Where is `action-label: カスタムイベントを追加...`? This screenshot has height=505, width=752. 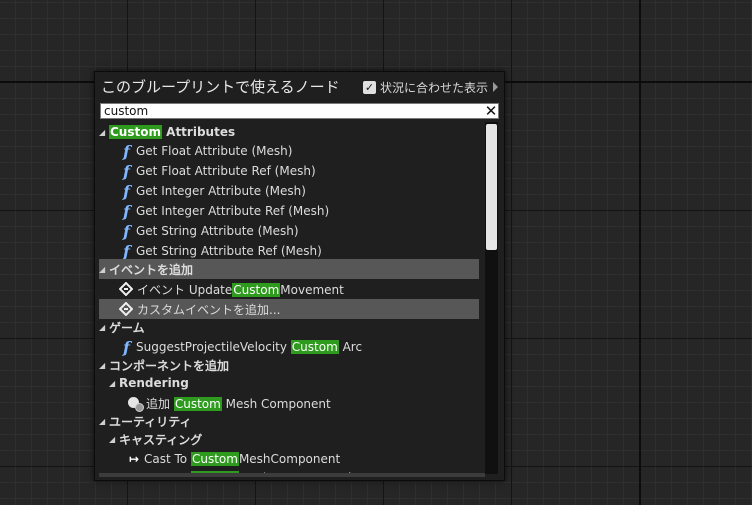 action-label: カスタムイベントを追加... is located at coordinates (208, 309).